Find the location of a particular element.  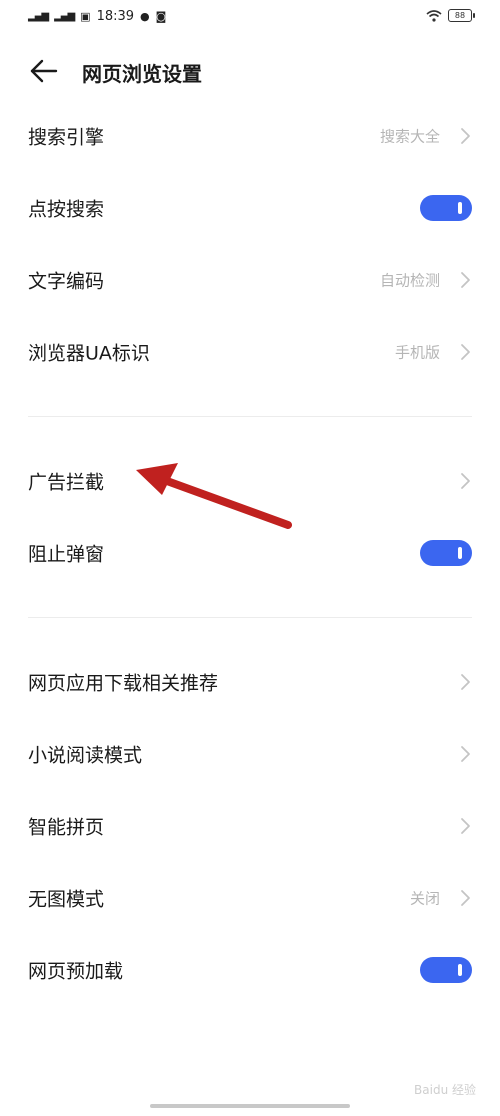

setting-novel-reading-mode: 小说阅读模式 is located at coordinates (250, 754).